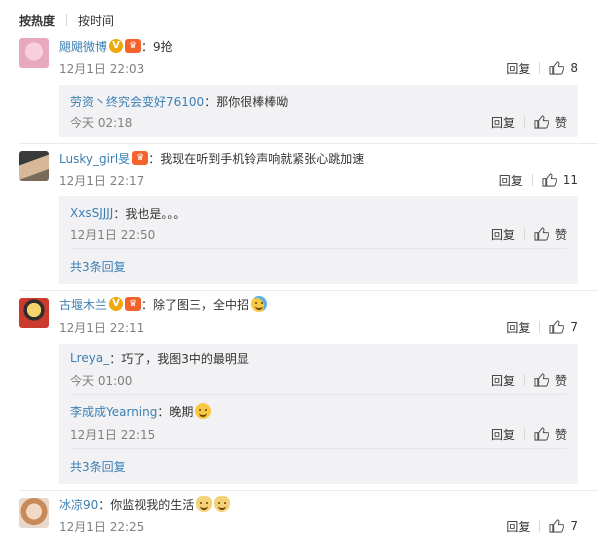 The image size is (598, 541). I want to click on reply-username: Lreya_, so click(89, 358).